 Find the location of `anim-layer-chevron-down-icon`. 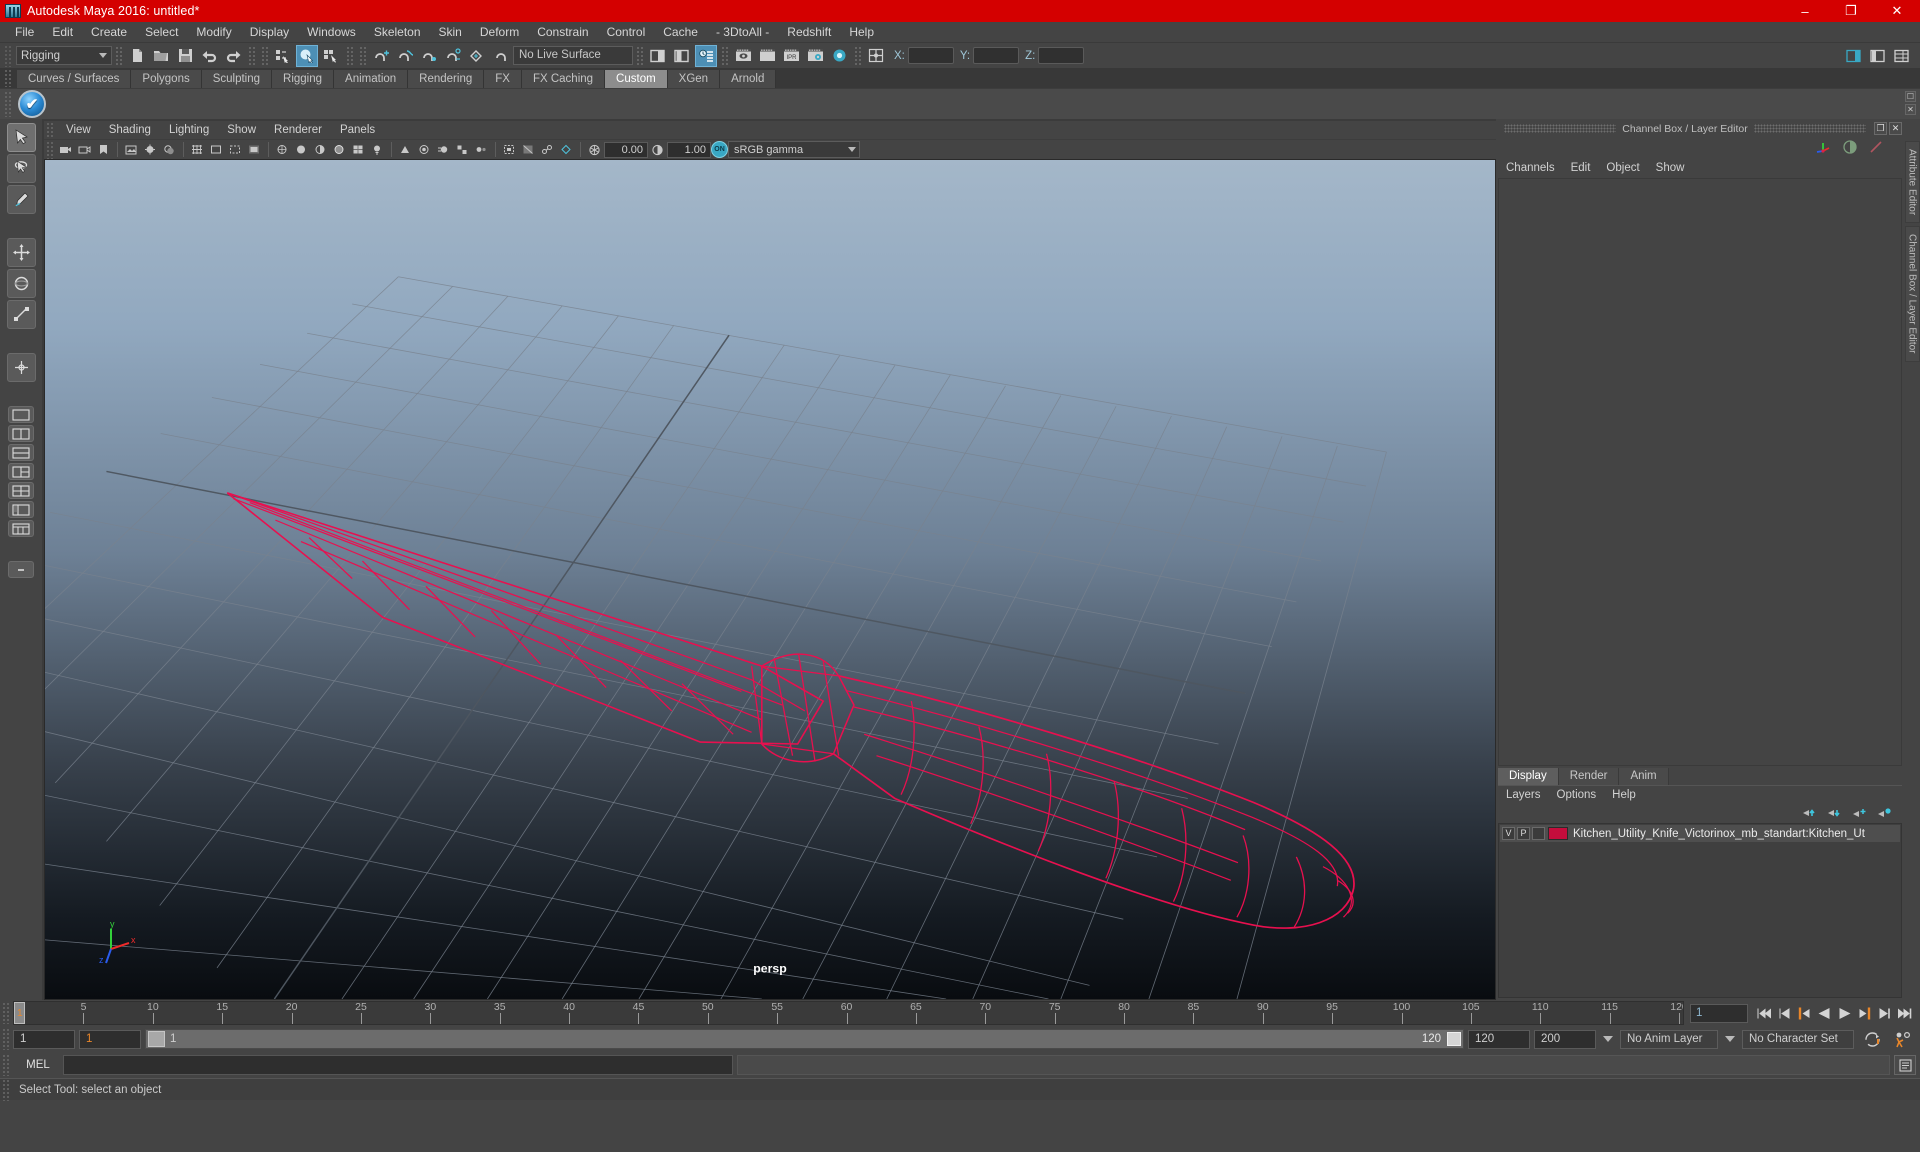

anim-layer-chevron-down-icon is located at coordinates (1608, 1039).